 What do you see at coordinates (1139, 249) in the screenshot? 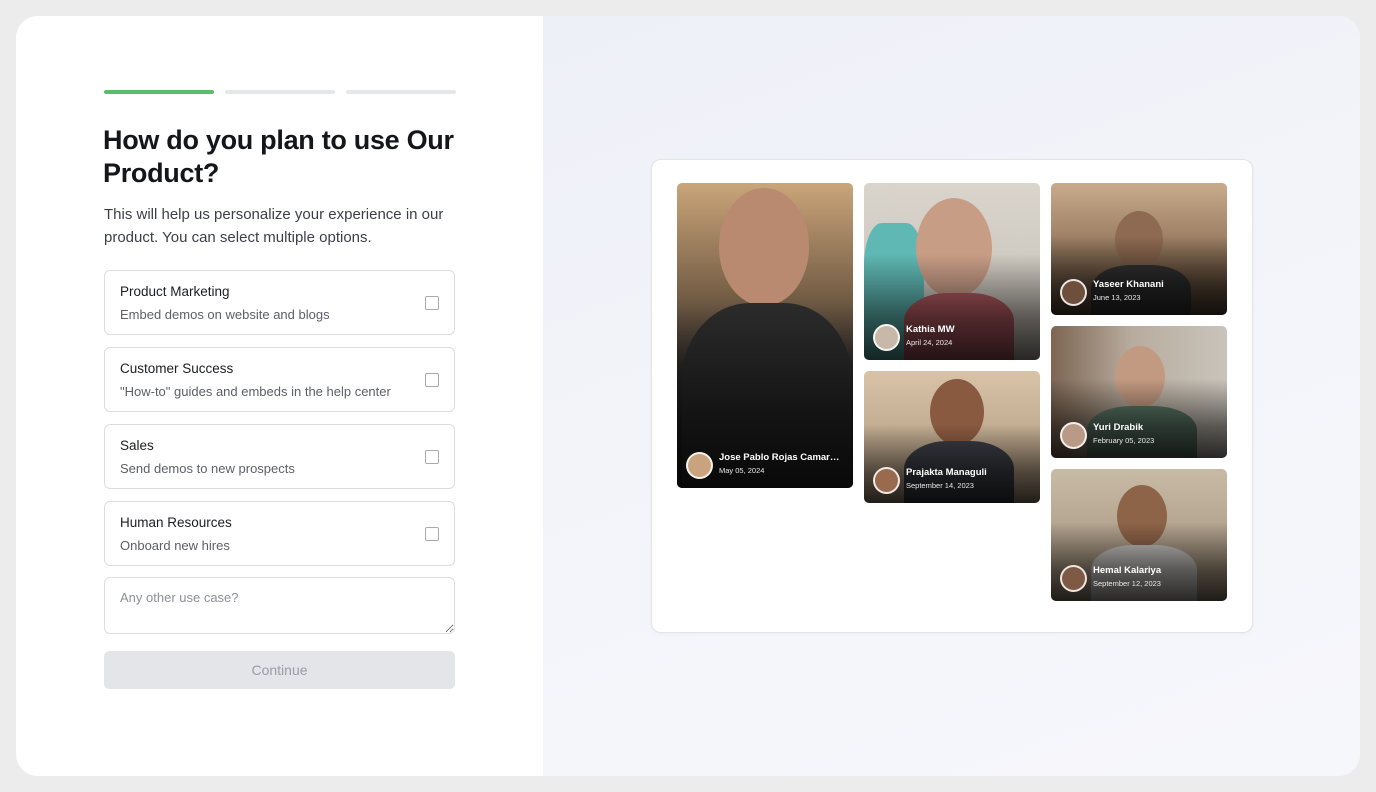
I see `video-tile: Yaseer Khanani June 13, 2023` at bounding box center [1139, 249].